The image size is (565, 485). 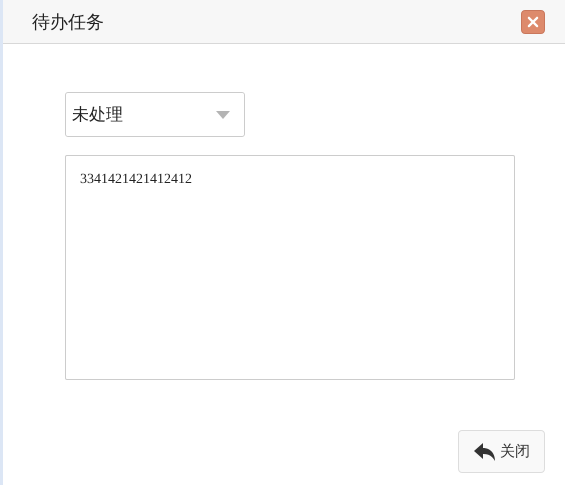 I want to click on close-icon, so click(x=533, y=22).